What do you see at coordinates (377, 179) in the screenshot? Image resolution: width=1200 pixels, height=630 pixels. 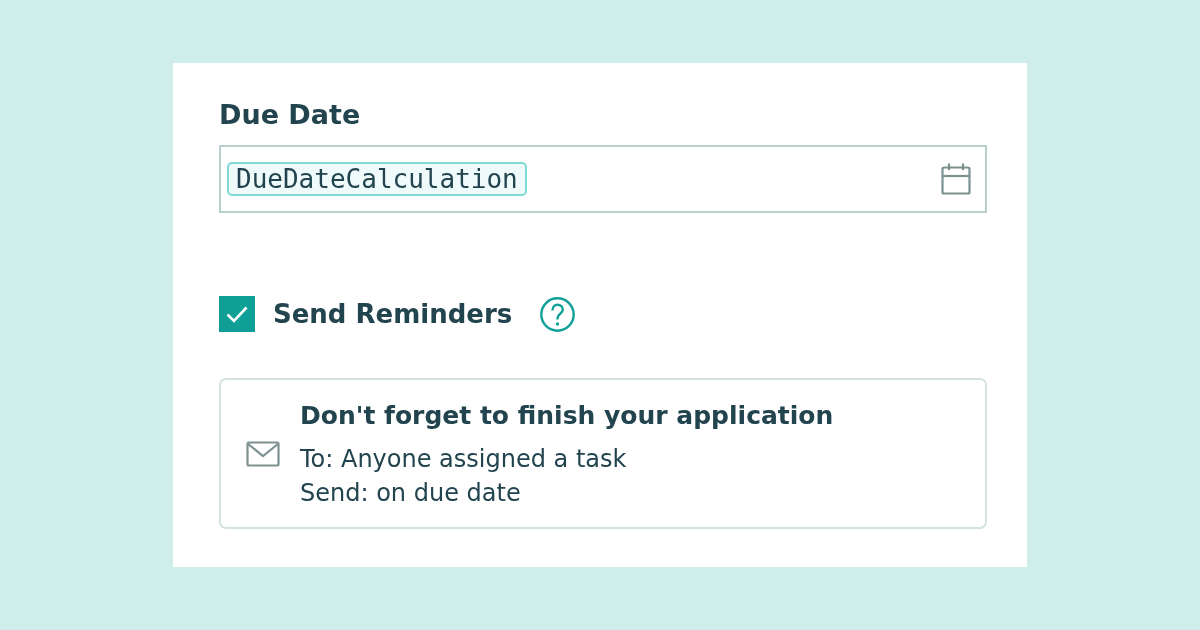 I see `formula-token: DueDateCalculation` at bounding box center [377, 179].